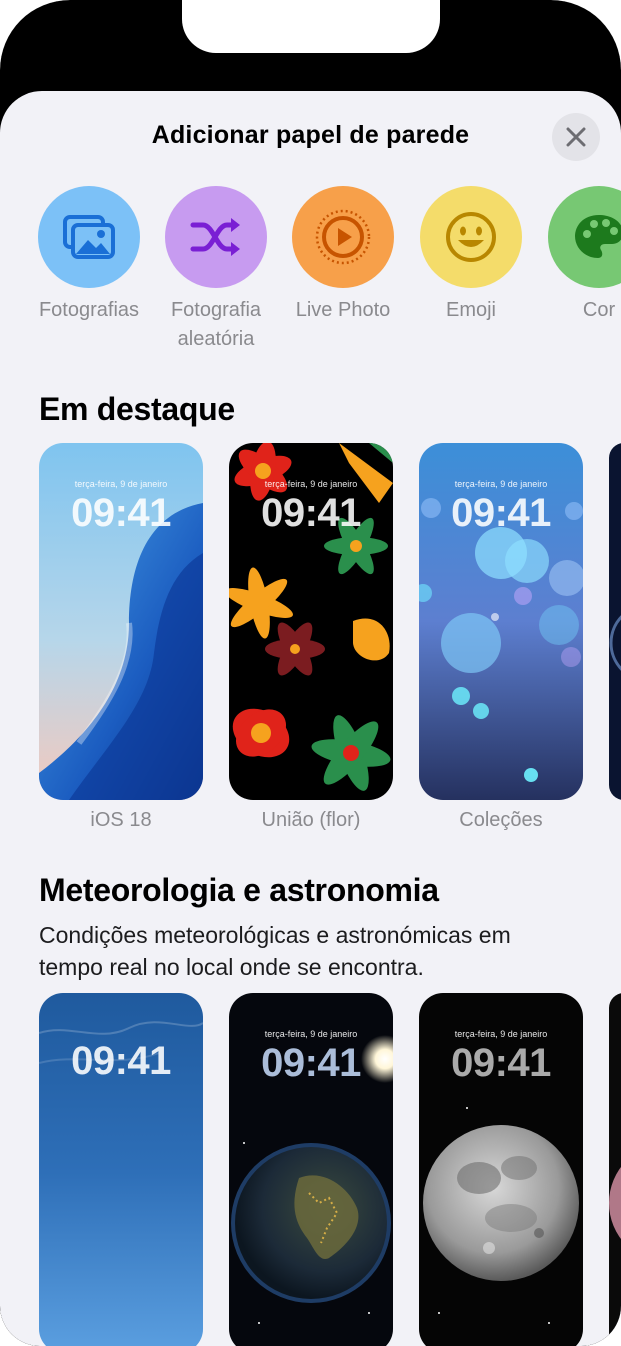 The width and height of the screenshot is (621, 1346). I want to click on wallpaper-card-moon: terça-feira, 9 de janeiro 09:41, so click(501, 1169).